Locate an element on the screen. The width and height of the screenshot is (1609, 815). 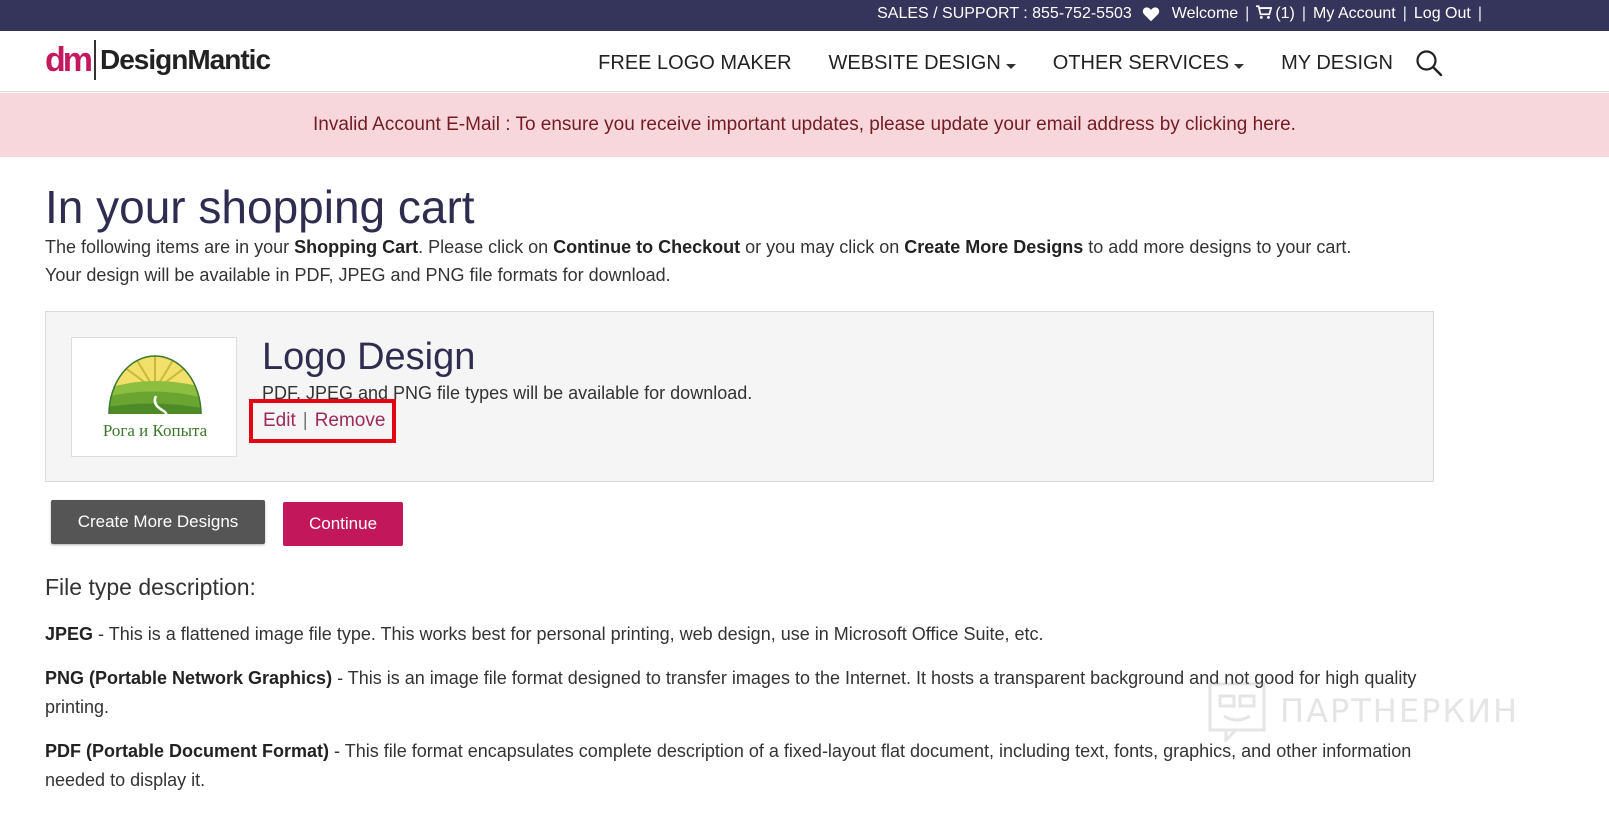
log-out-link: Log Out is located at coordinates (1442, 14).